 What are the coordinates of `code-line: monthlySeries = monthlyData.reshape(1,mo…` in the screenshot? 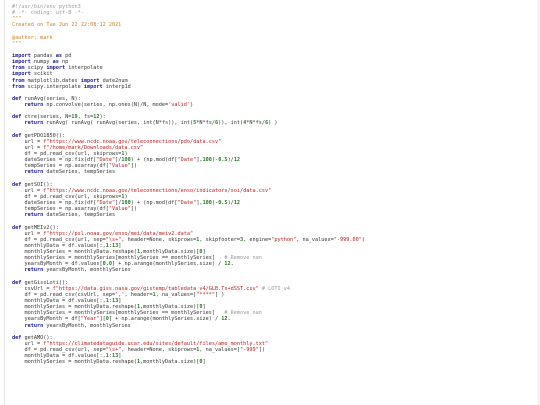 It's located at (274, 362).